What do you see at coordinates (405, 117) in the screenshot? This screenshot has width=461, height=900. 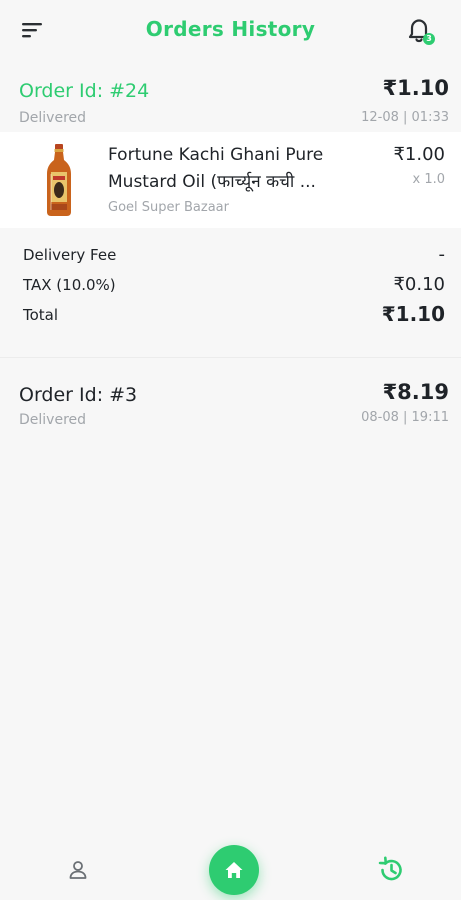 I see `order-date: 12-08 | 01:33` at bounding box center [405, 117].